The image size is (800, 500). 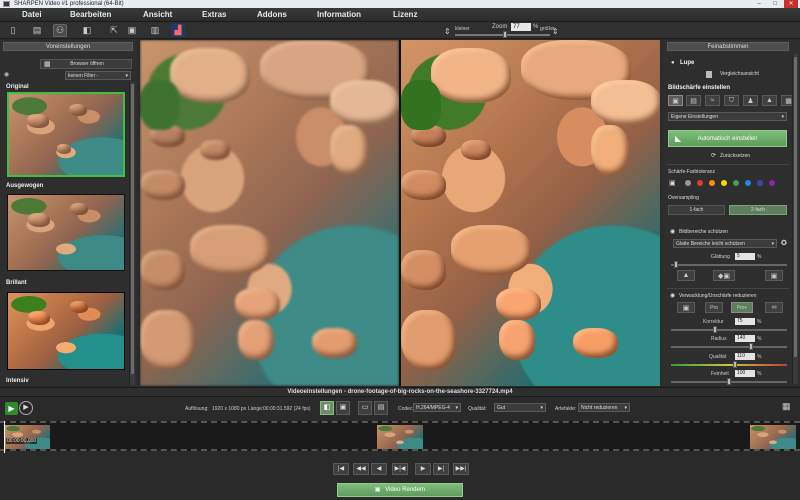 What do you see at coordinates (4, 437) in the screenshot?
I see `playhead` at bounding box center [4, 437].